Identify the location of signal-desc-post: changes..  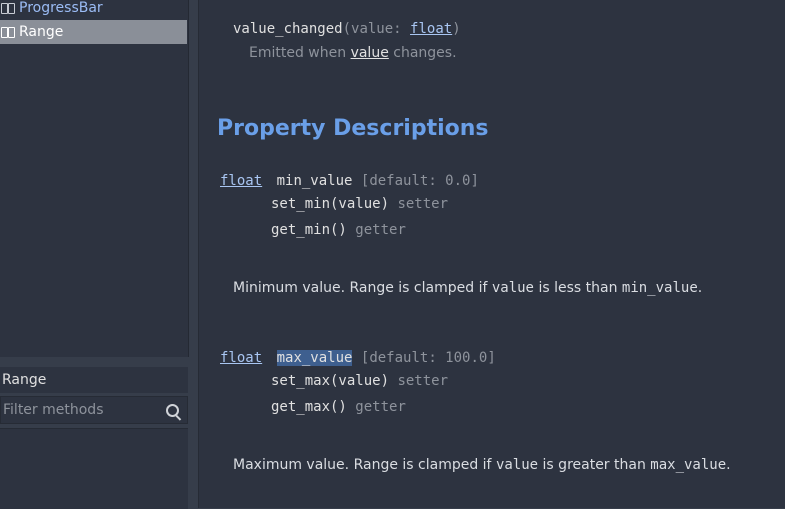
(422, 53).